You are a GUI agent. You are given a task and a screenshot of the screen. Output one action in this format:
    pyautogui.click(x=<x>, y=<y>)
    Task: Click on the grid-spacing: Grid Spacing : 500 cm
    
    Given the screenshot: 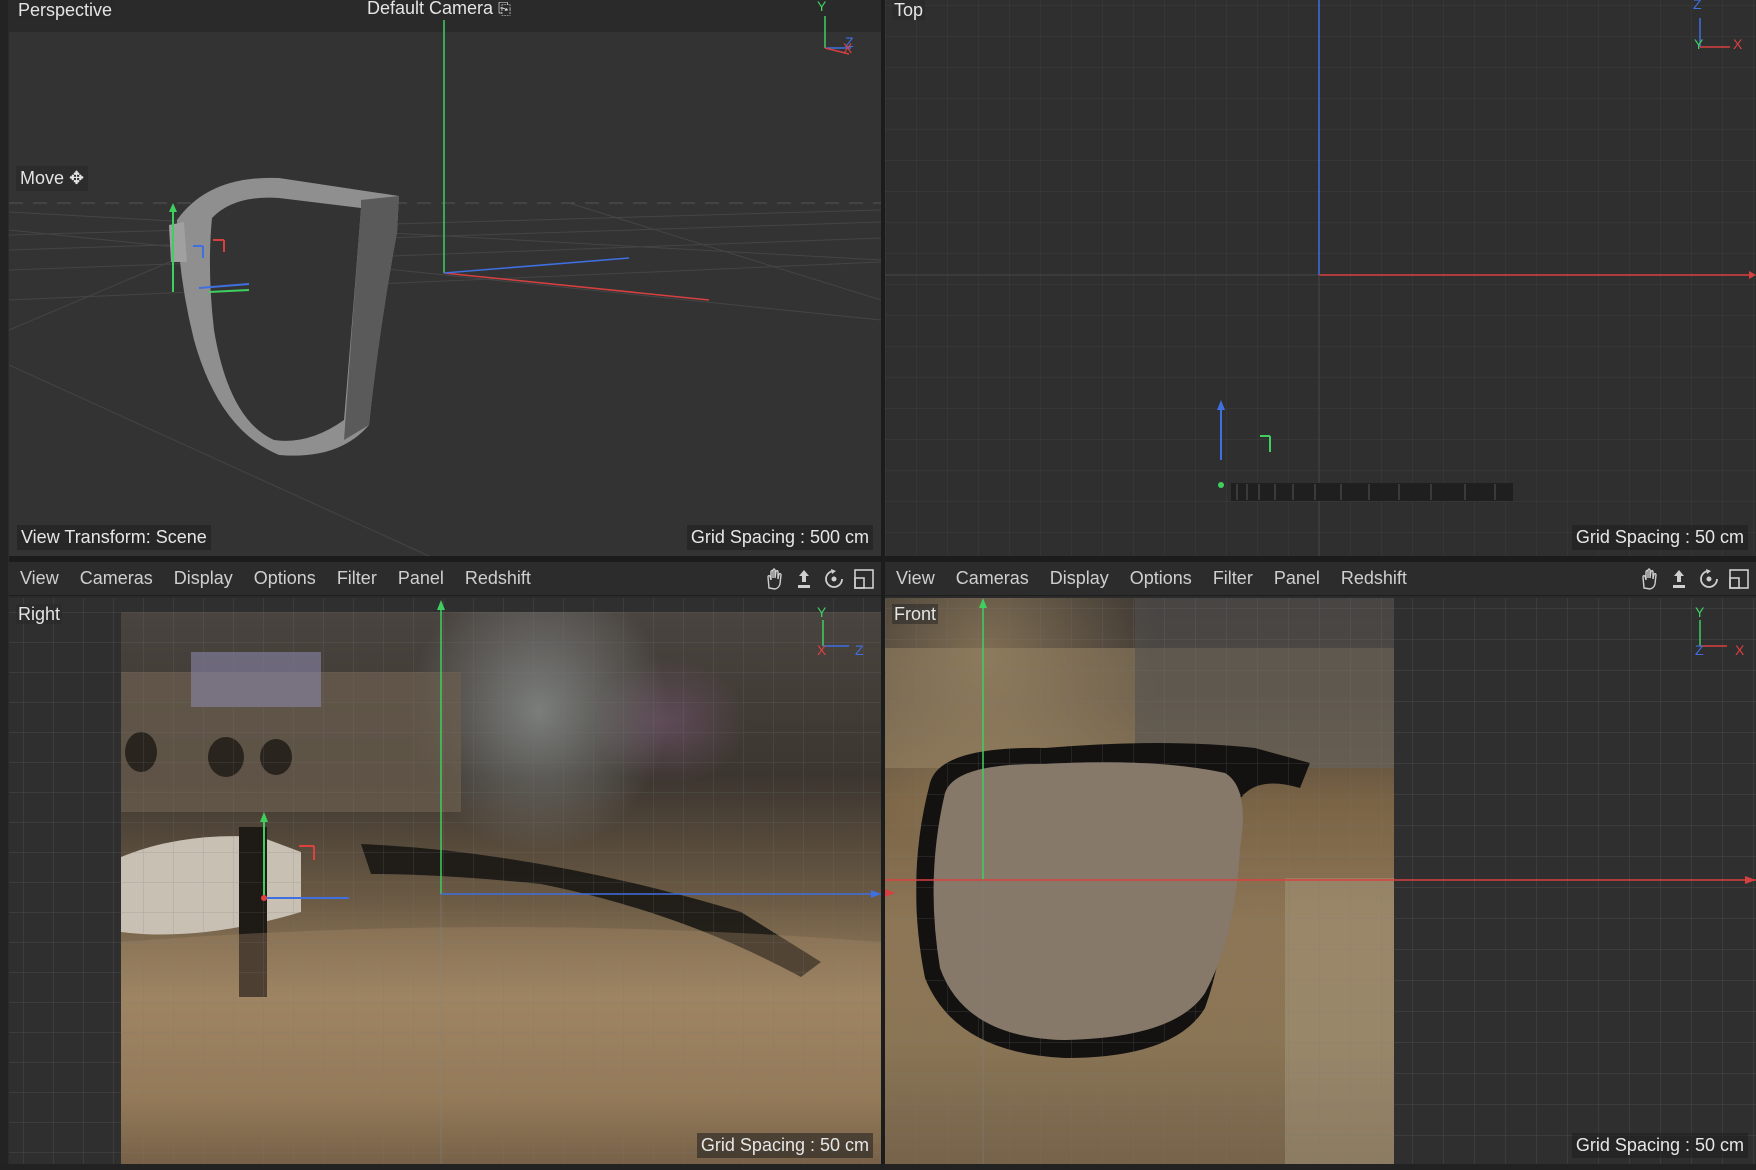 What is the action you would take?
    pyautogui.click(x=779, y=537)
    